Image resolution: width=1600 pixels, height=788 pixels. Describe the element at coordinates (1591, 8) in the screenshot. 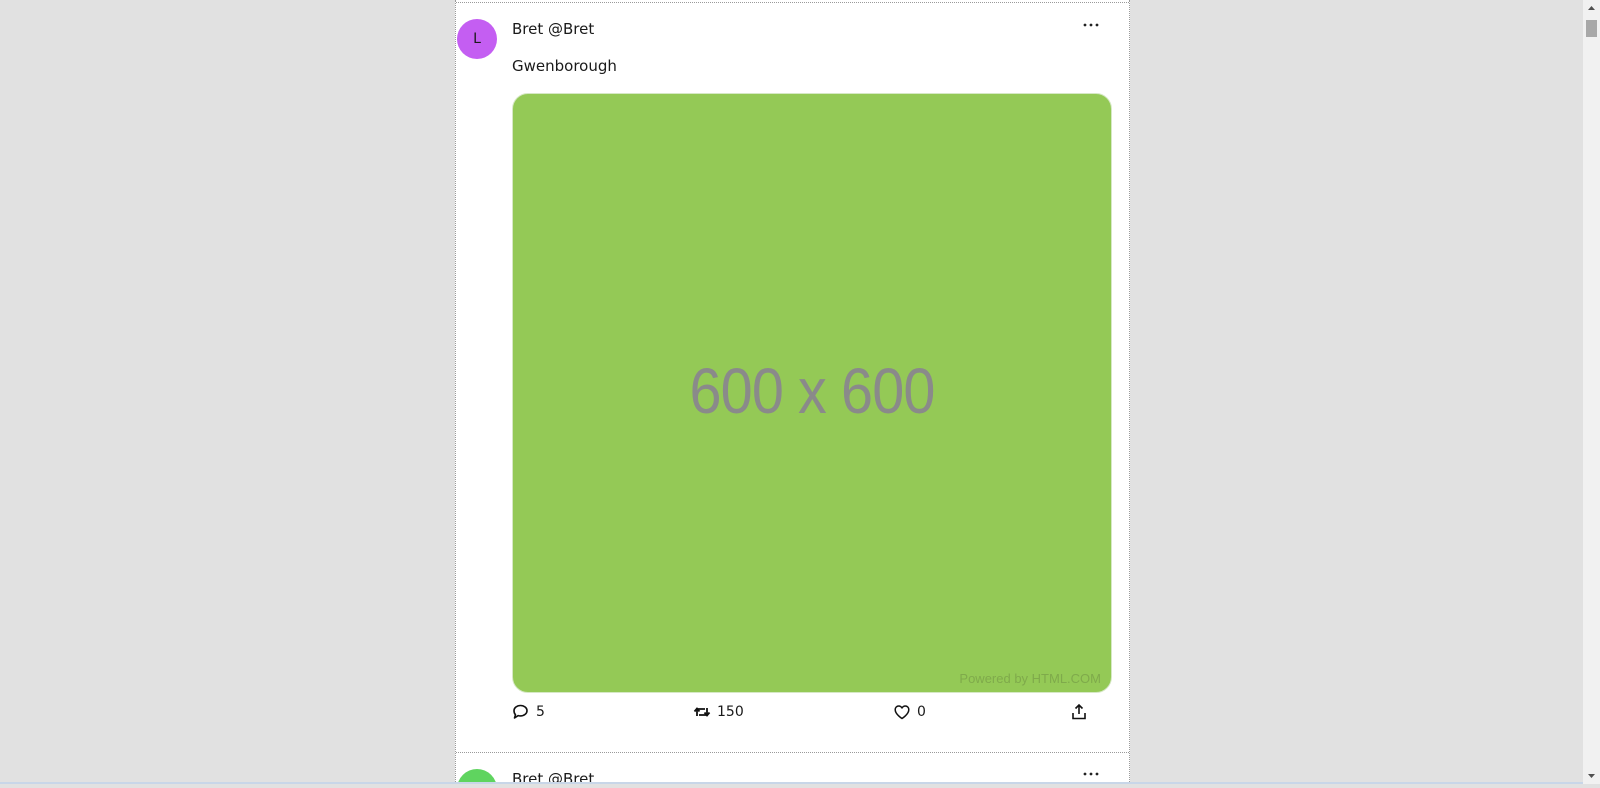

I see `scroll-up-arrow-icon` at that location.